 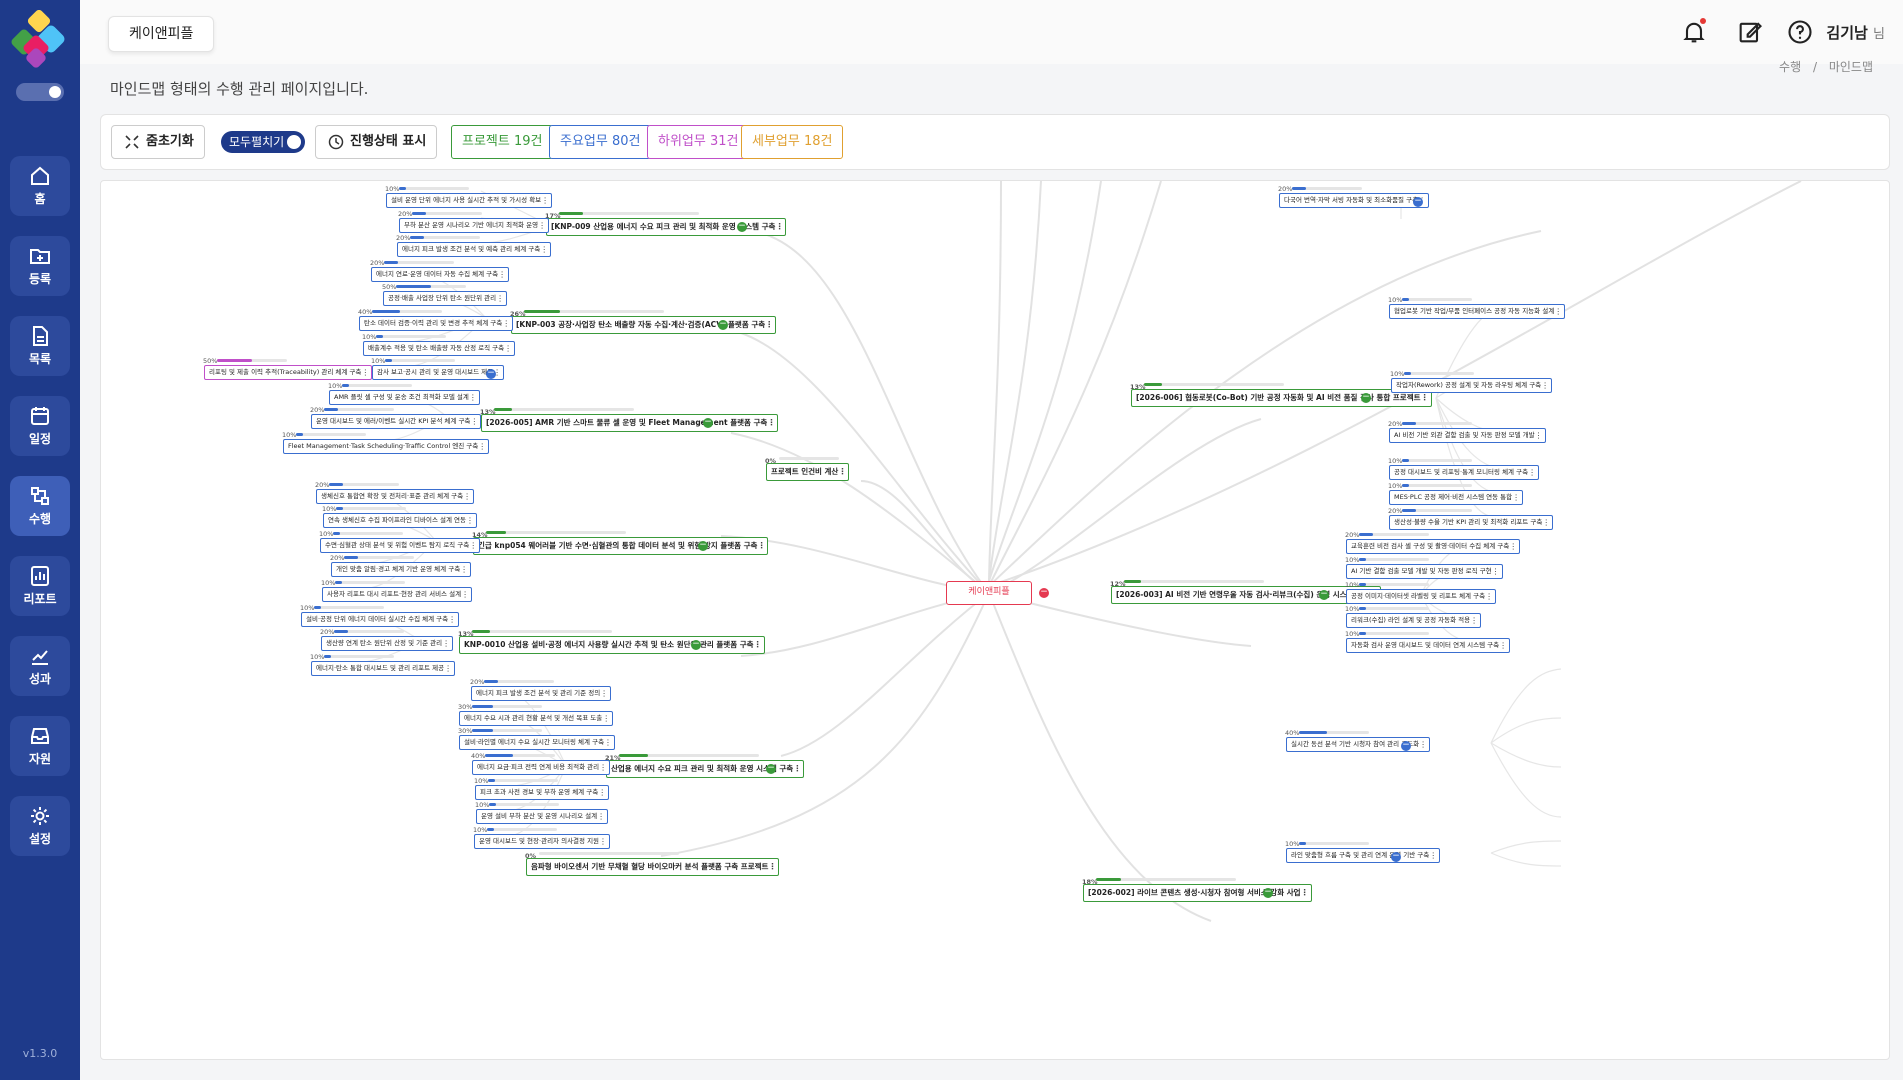 I want to click on sidebar-item-register: 등록, so click(x=40, y=266).